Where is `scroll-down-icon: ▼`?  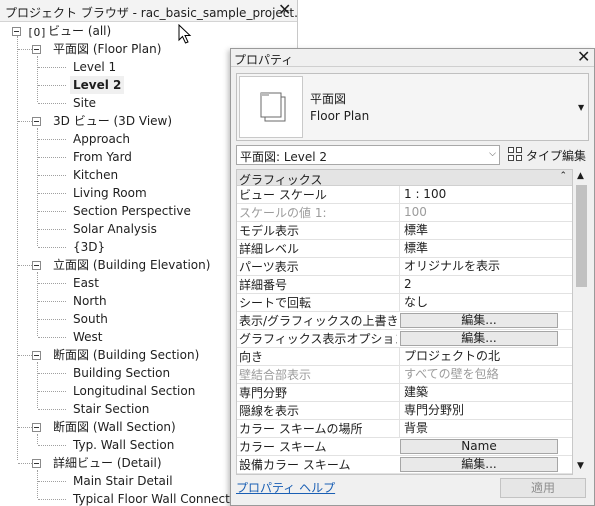
scroll-down-icon: ▼ is located at coordinates (580, 466).